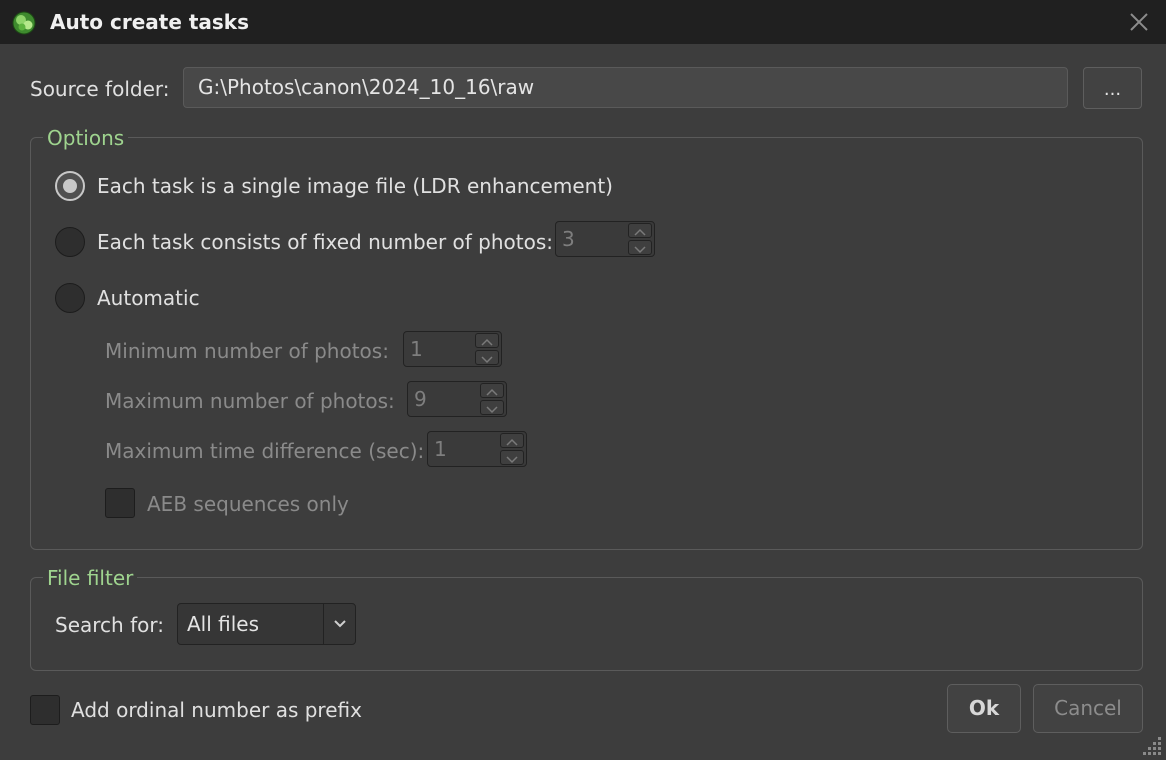 The image size is (1166, 760). Describe the element at coordinates (247, 351) in the screenshot. I see `min-photos-label: Minimum number of photos:` at that location.